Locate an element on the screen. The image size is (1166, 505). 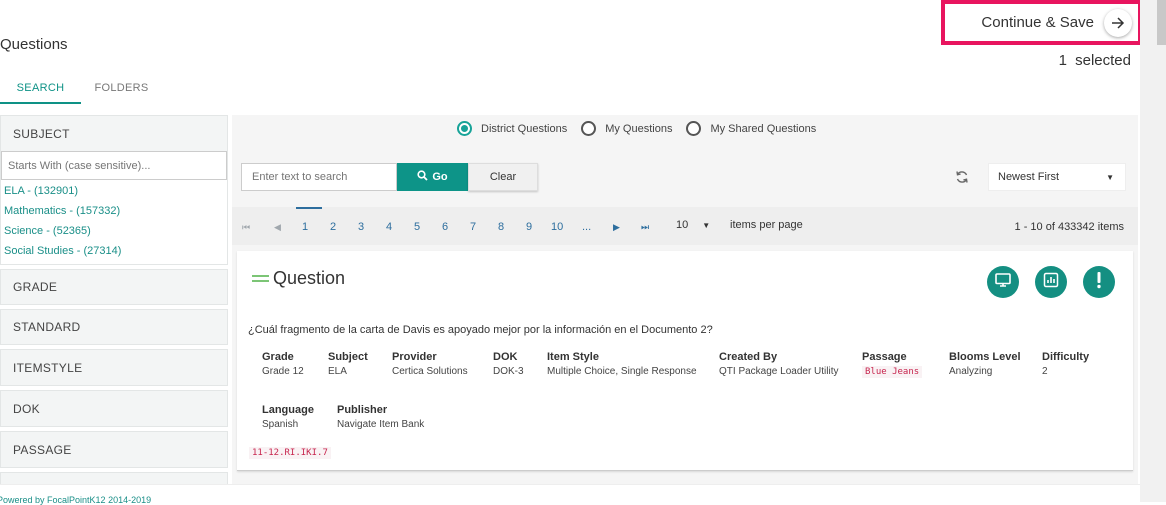
results-range: 1 - 10 of 433342 items is located at coordinates (1069, 227).